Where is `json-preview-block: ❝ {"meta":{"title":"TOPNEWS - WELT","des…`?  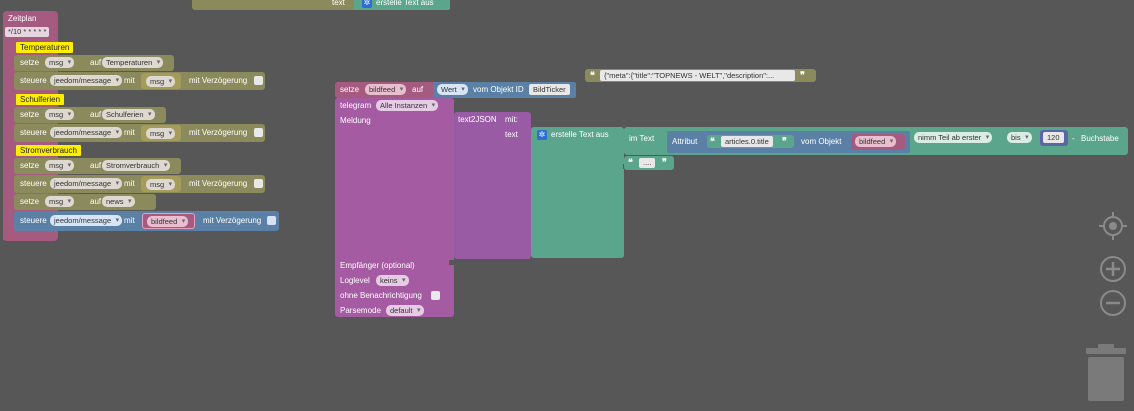
json-preview-block: ❝ {"meta":{"title":"TOPNEWS - WELT","des… is located at coordinates (700, 75).